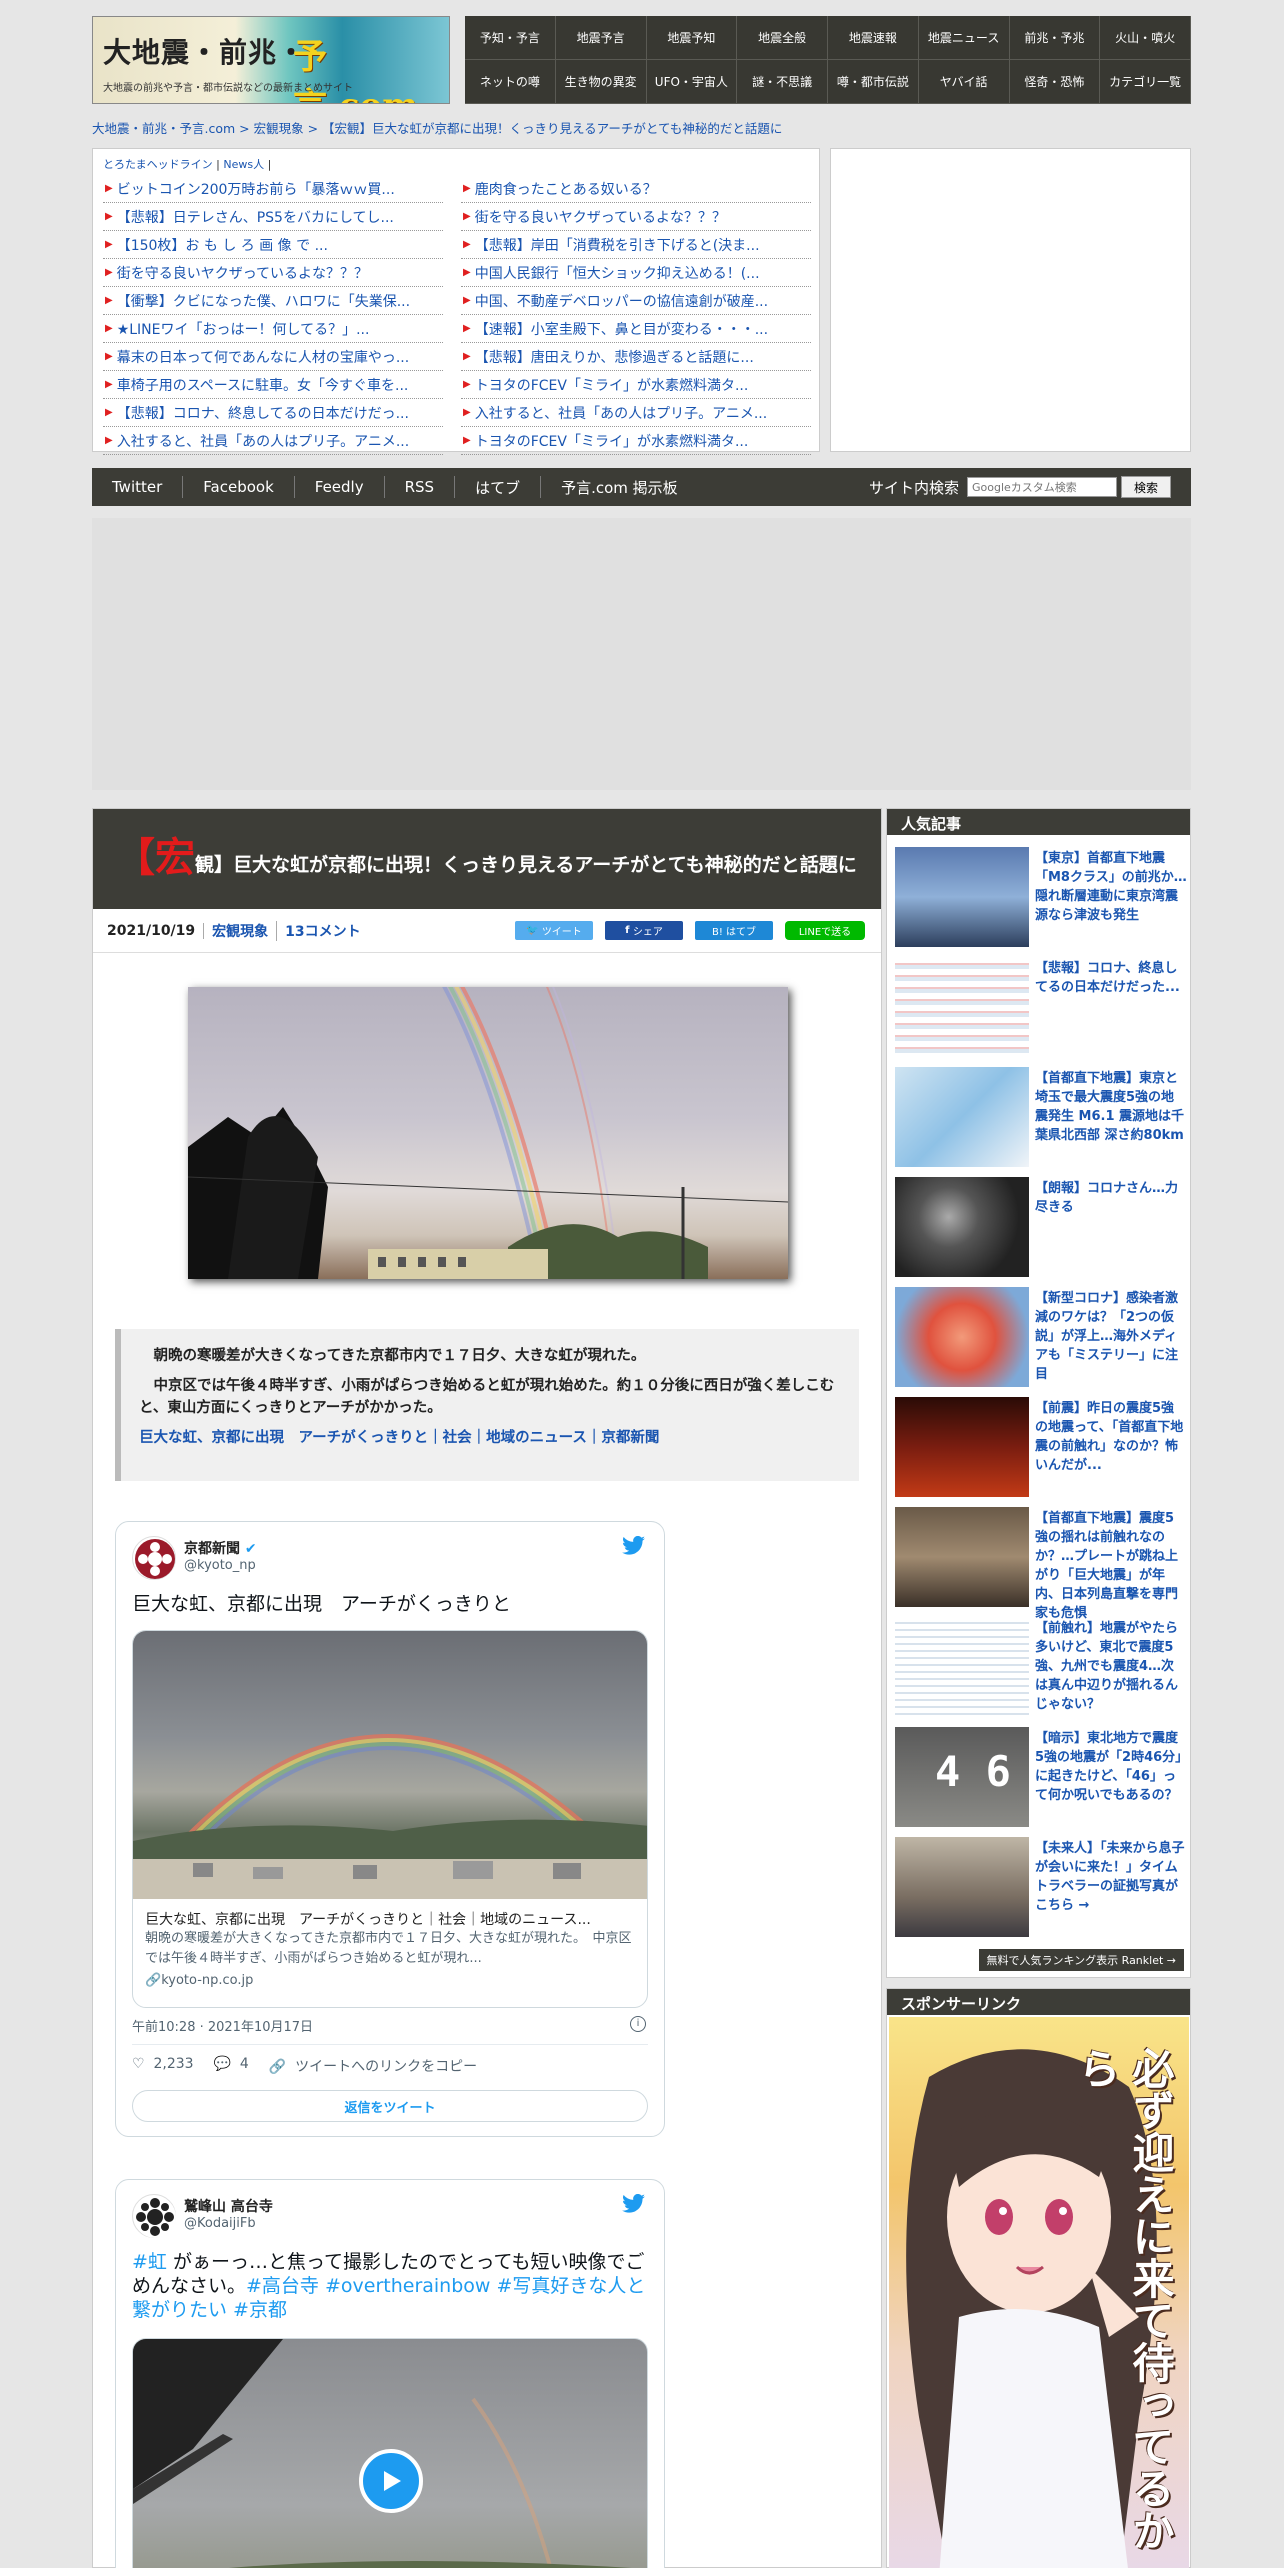  I want to click on popular-item: 【朗報】コロナさん…力尽きる, so click(1040, 1227).